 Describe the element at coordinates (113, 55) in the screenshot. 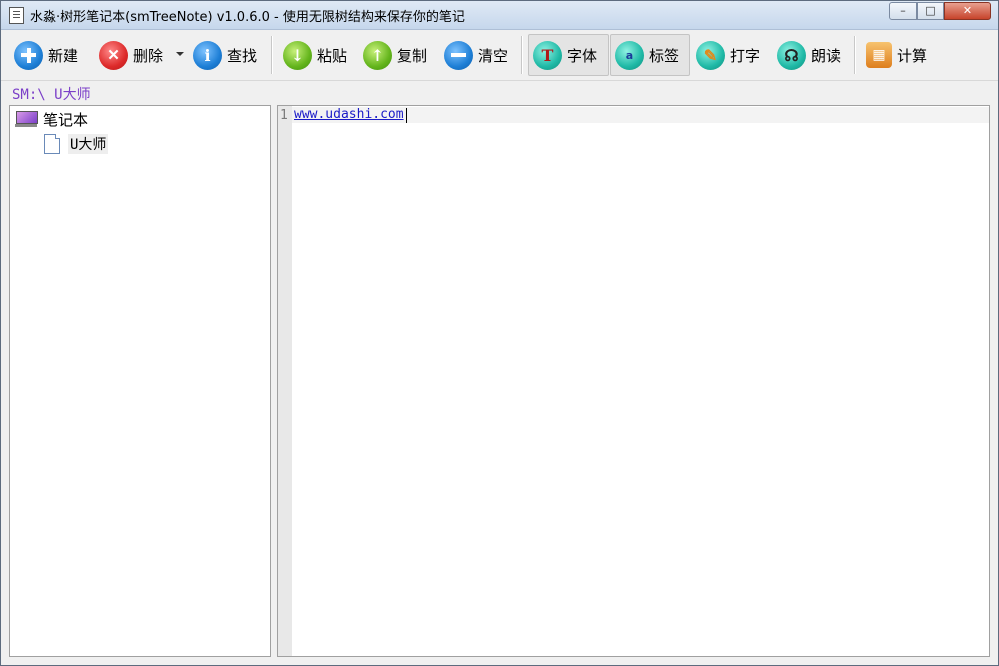

I see `delete-icon: ✕` at that location.